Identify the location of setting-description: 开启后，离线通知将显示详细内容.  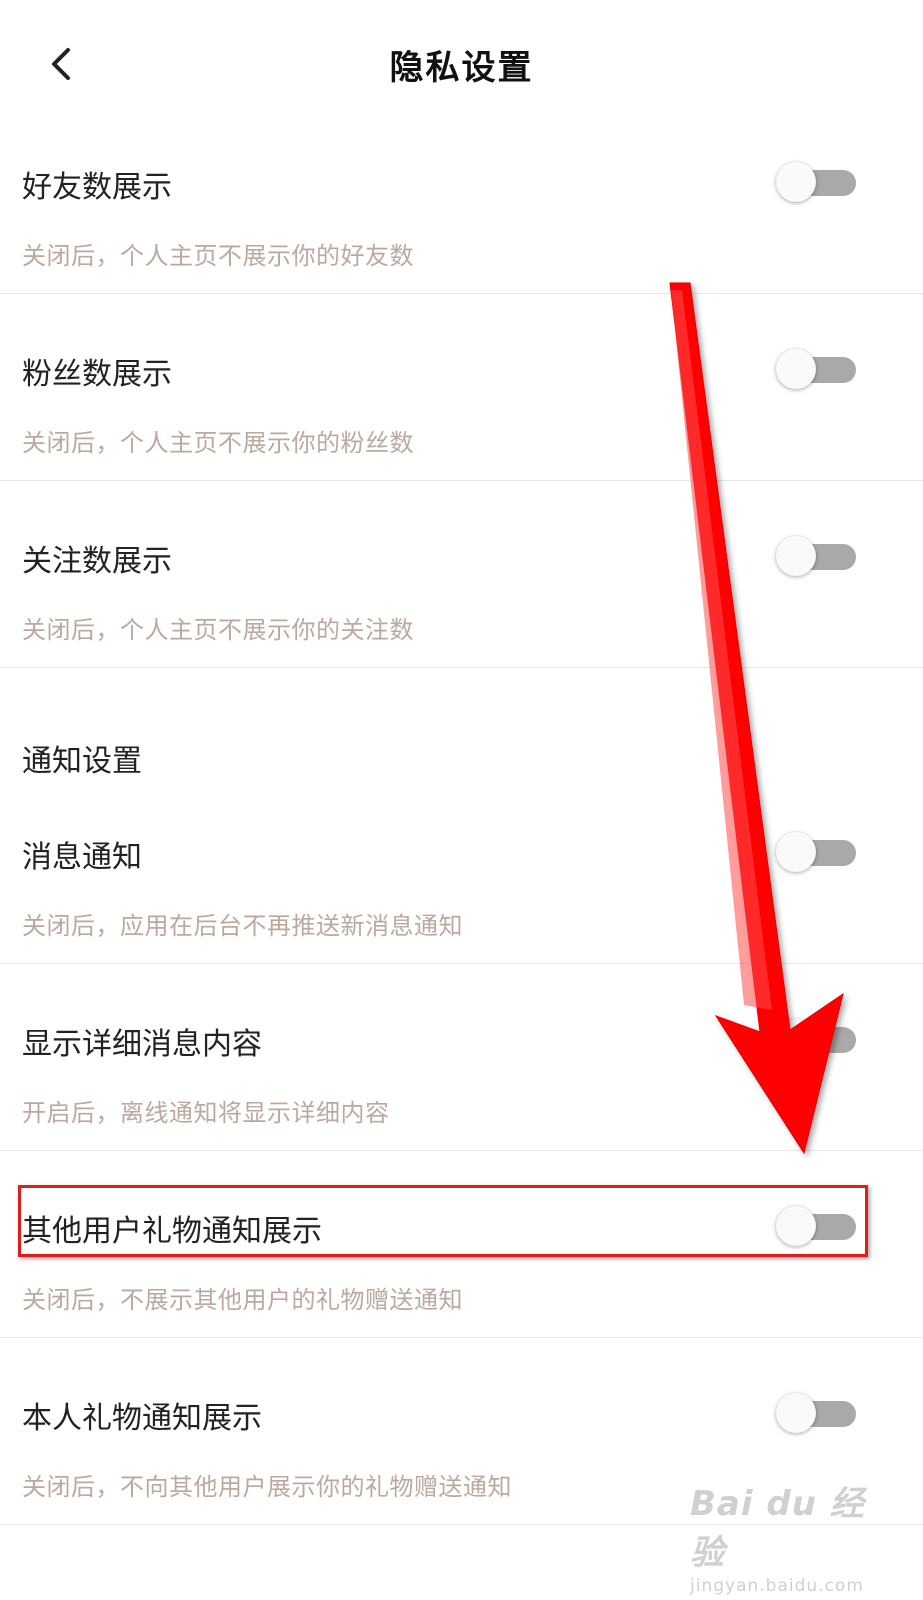
(206, 1113).